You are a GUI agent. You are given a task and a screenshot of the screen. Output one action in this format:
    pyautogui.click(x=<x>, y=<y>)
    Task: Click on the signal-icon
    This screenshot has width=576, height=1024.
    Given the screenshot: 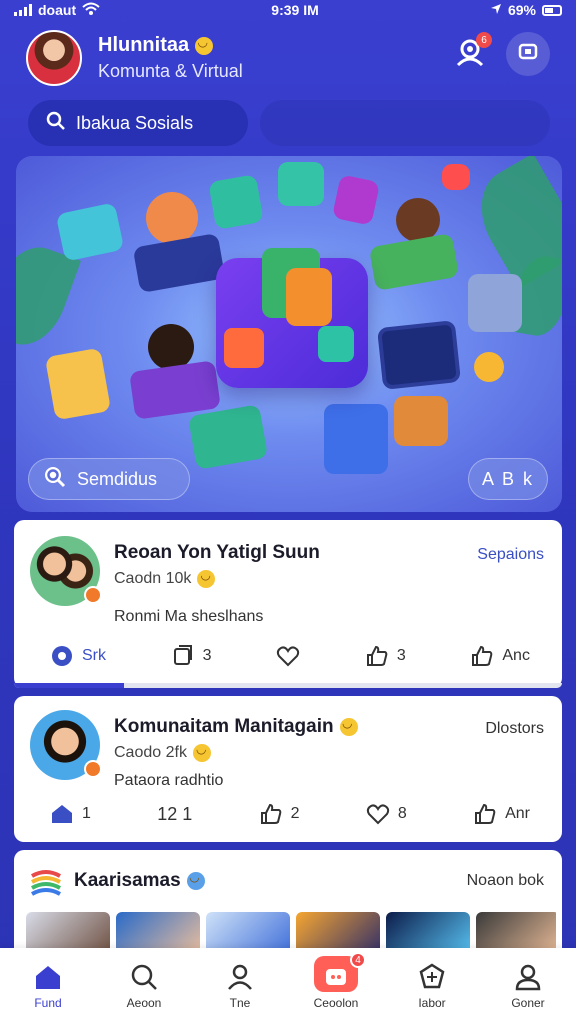 What is the action you would take?
    pyautogui.click(x=23, y=10)
    